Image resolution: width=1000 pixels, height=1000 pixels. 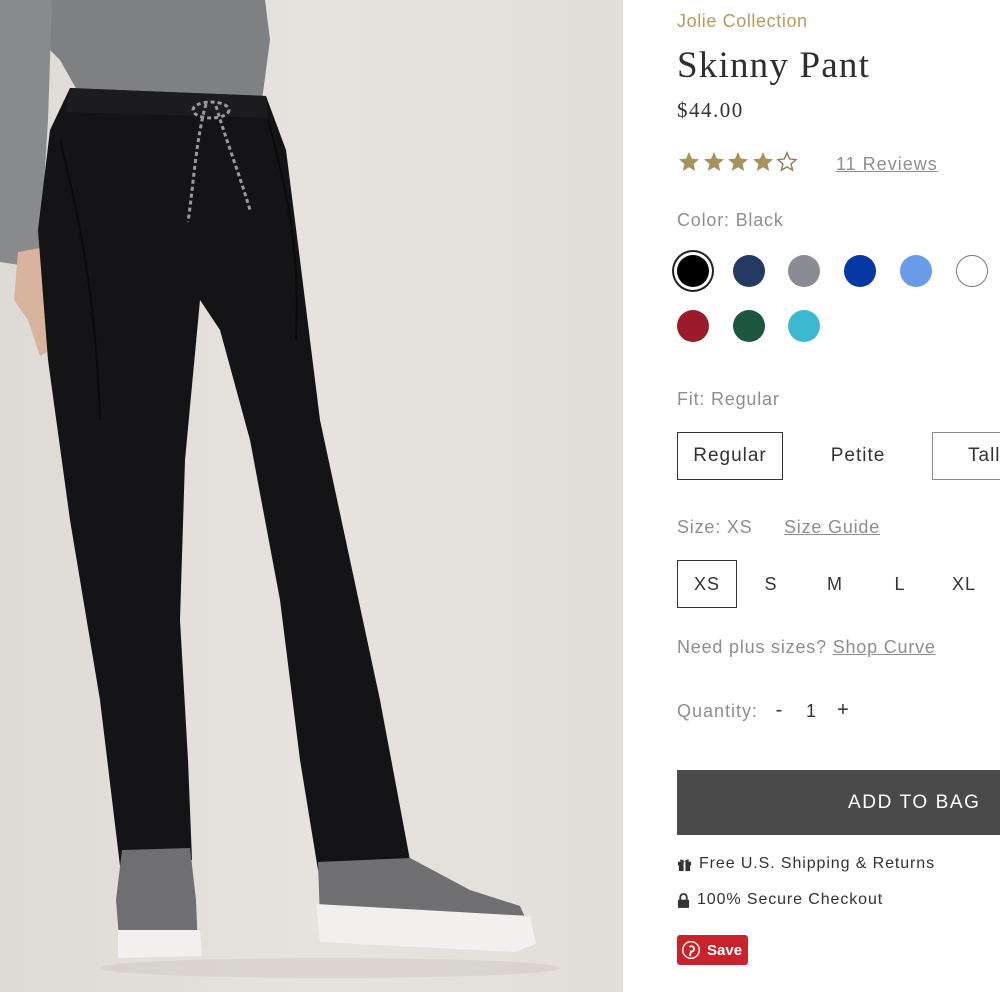 I want to click on quantity-decrease-button: -, so click(x=779, y=710).